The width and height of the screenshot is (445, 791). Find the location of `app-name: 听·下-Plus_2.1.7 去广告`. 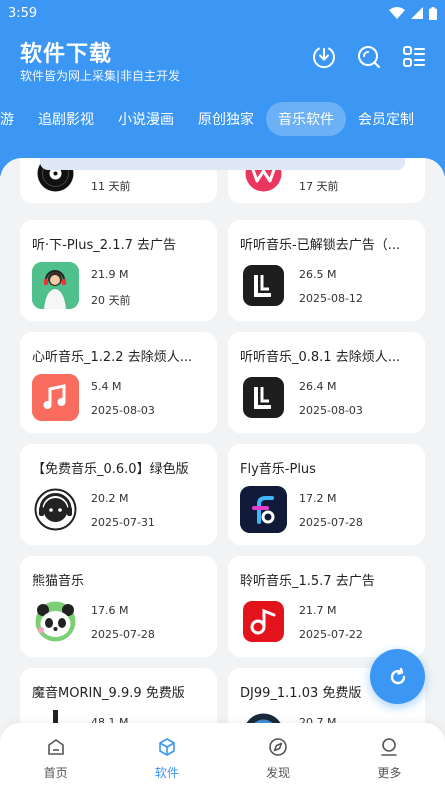

app-name: 听·下-Plus_2.1.7 去广告 is located at coordinates (104, 245).